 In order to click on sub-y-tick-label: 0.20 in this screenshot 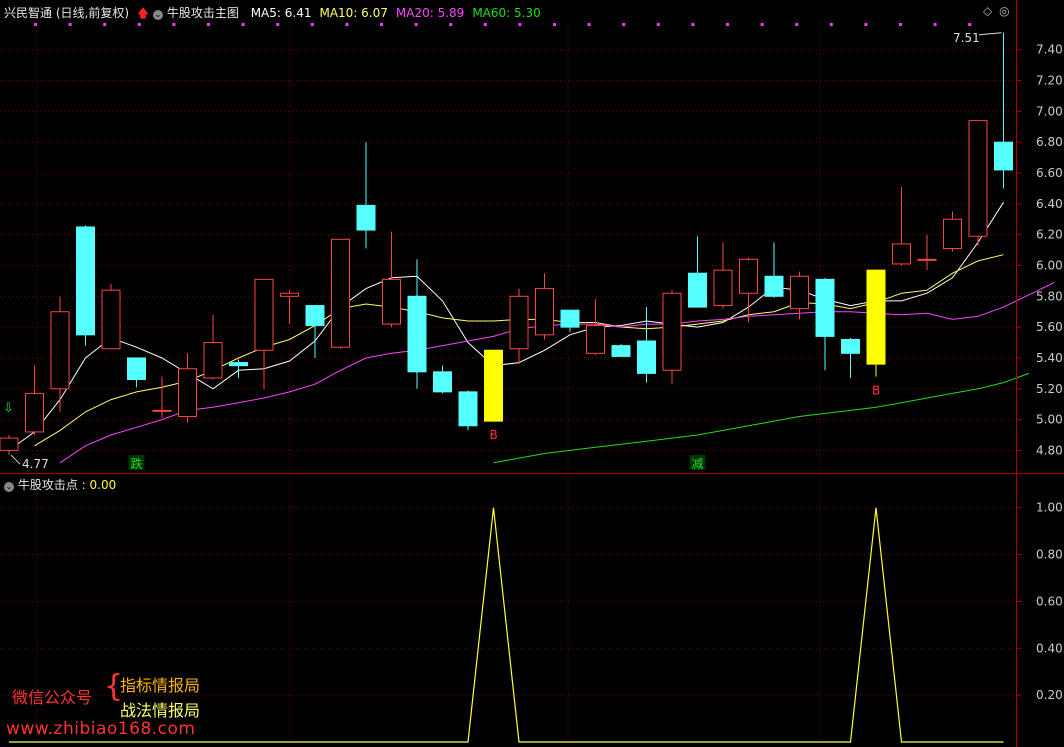, I will do `click(1049, 695)`.